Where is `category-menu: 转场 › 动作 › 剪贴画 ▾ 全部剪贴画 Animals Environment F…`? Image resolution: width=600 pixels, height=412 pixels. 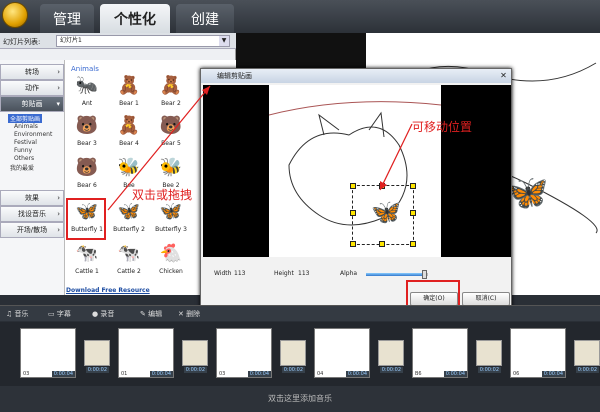 category-menu: 转场 › 动作 › 剪贴画 ▾ 全部剪贴画 Animals Environment F… is located at coordinates (32, 177).